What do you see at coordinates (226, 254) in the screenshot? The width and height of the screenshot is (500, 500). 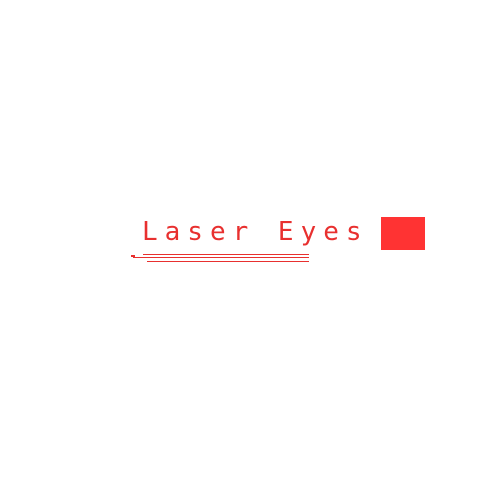 I see `laser-line-top` at bounding box center [226, 254].